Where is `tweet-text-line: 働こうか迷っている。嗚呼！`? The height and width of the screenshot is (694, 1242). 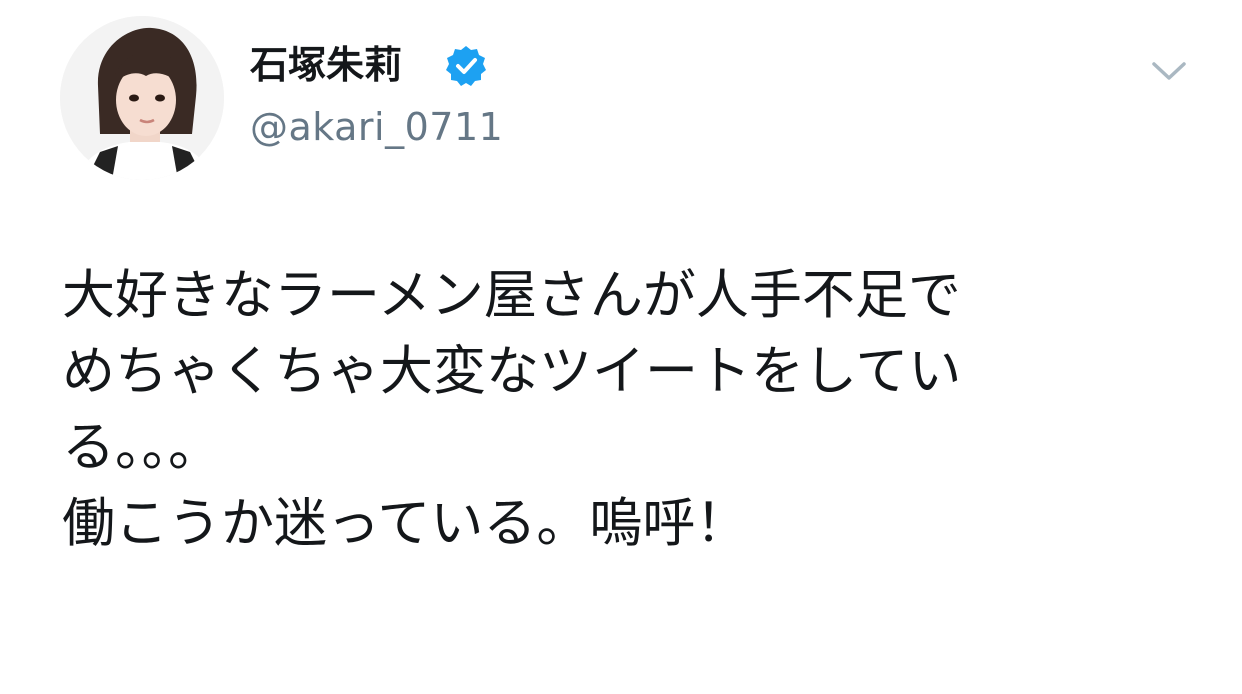
tweet-text-line: 働こうか迷っている。嗚呼！ is located at coordinates (405, 523).